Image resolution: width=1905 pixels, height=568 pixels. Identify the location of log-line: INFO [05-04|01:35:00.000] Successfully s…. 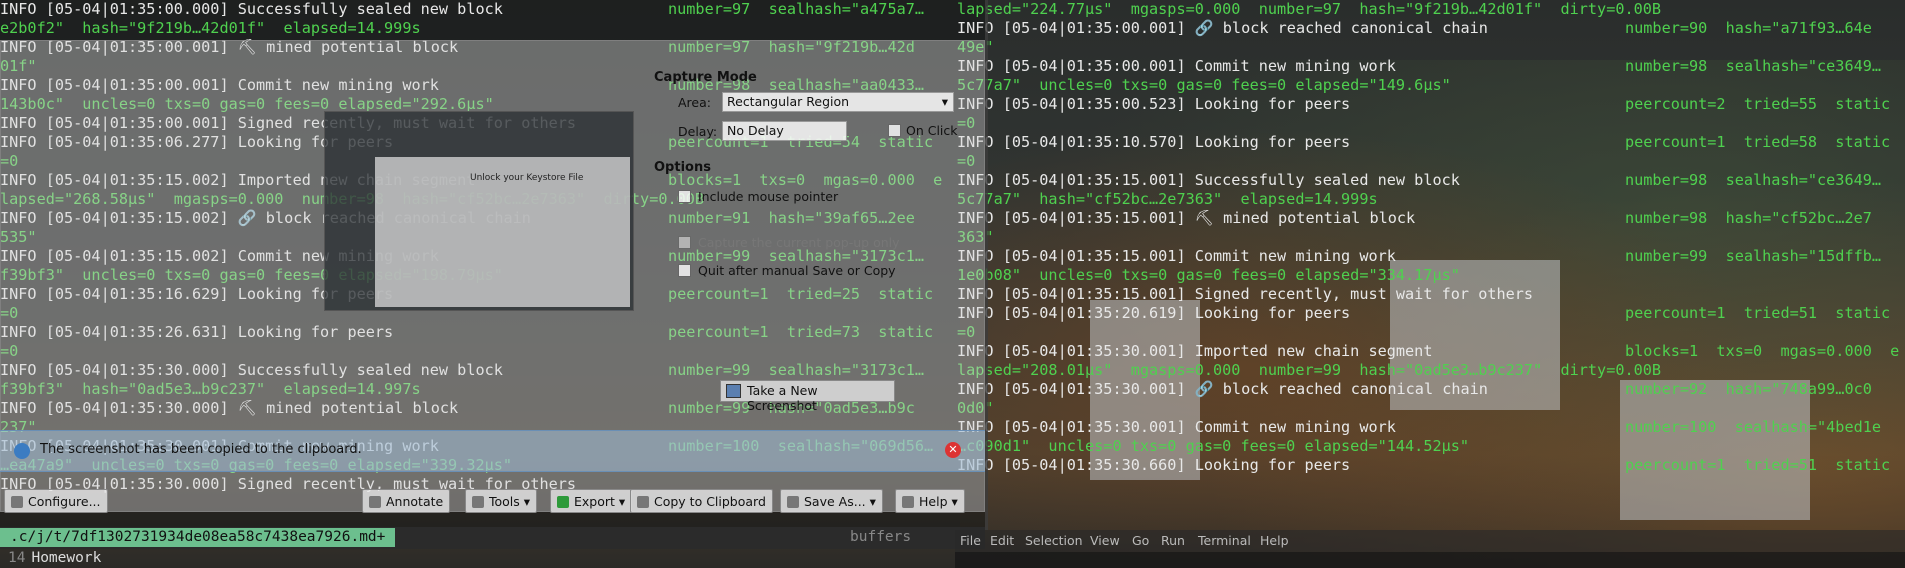
(492, 9).